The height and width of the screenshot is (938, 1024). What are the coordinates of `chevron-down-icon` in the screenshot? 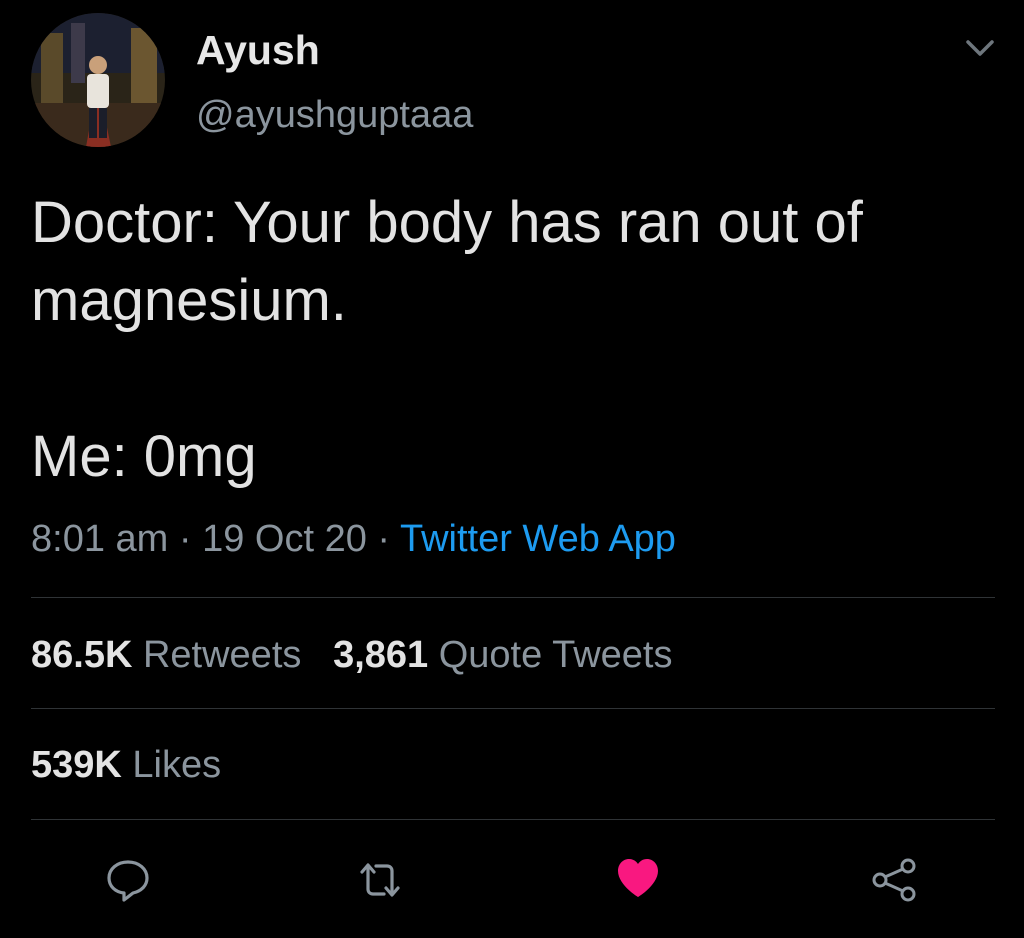 It's located at (980, 48).